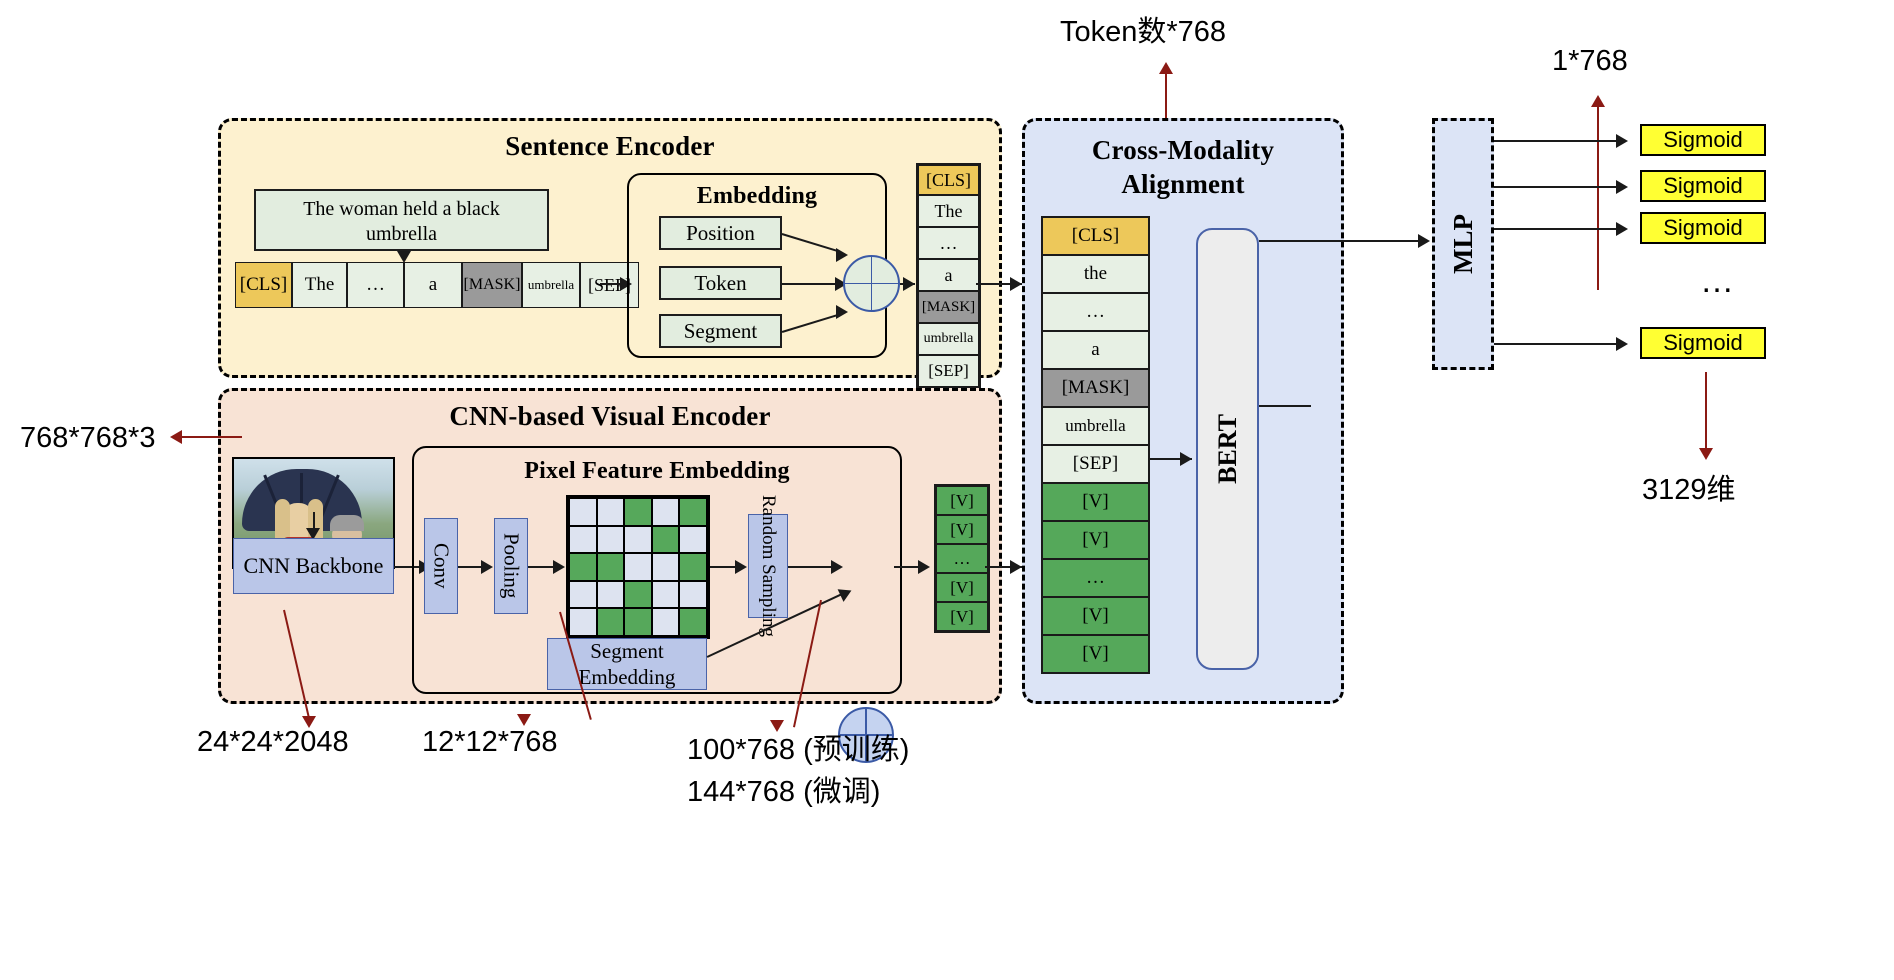 The height and width of the screenshot is (980, 1894). I want to click on line-grid-to-sampling, so click(724, 567).